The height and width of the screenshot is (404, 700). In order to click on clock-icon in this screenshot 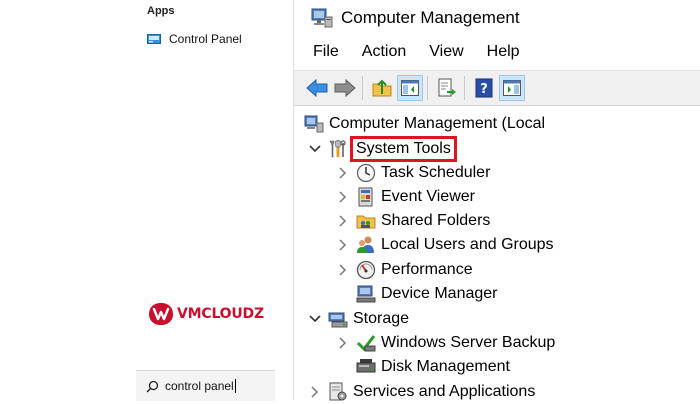, I will do `click(366, 173)`.